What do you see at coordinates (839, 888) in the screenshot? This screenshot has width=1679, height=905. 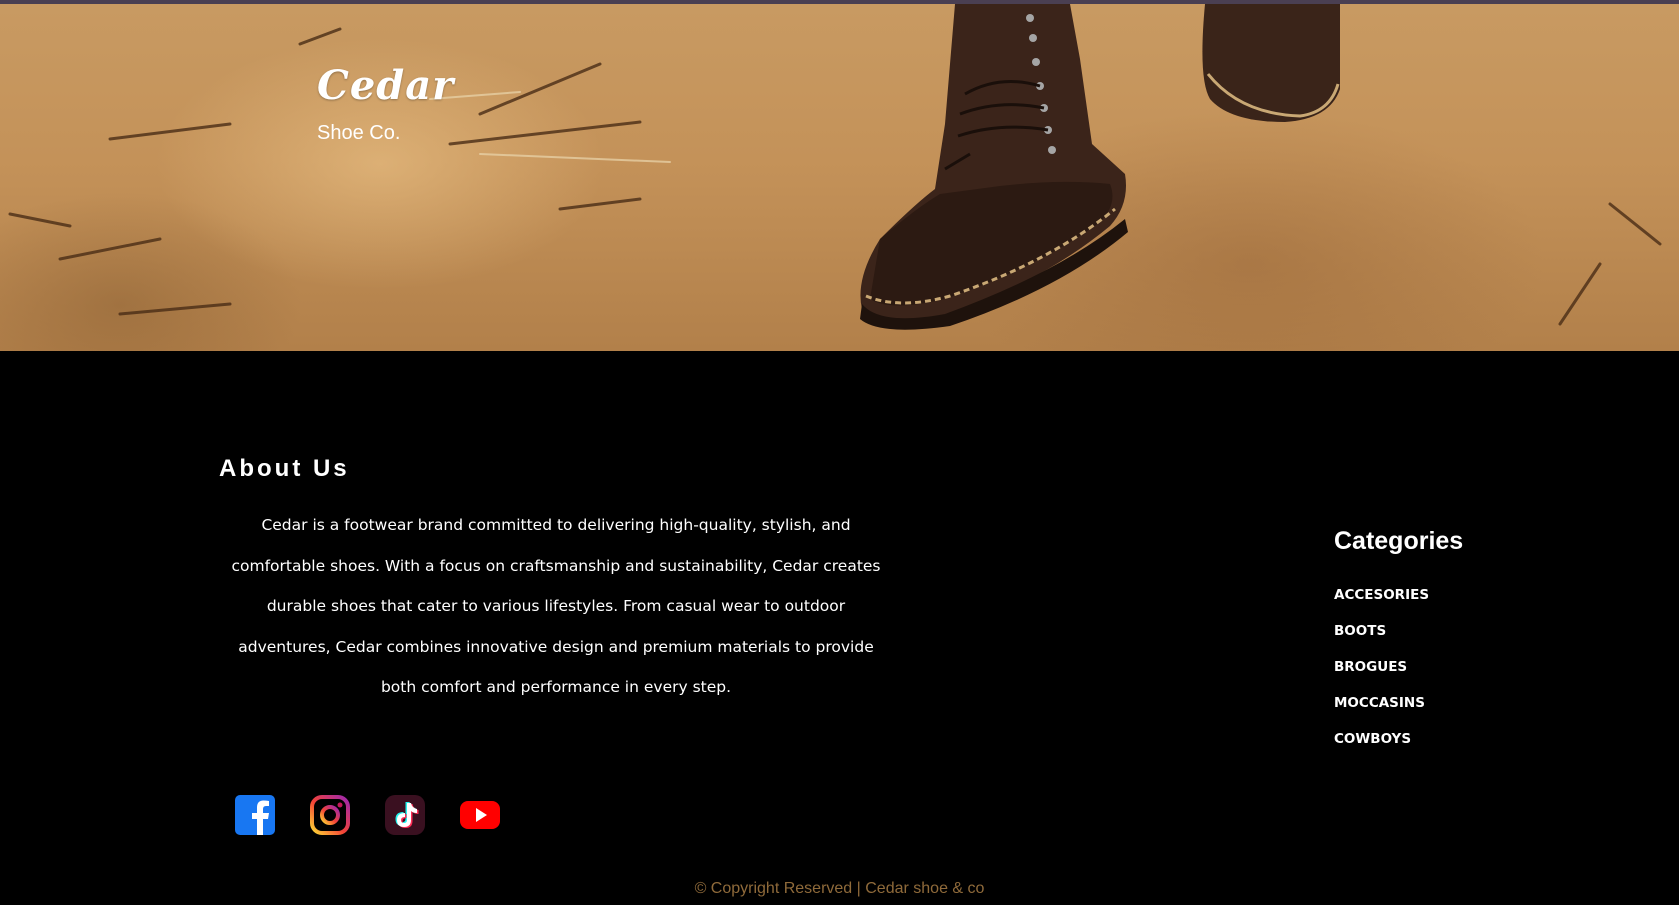 I see `copyright-text: © Copyright Reserved | Cedar shoe & co` at bounding box center [839, 888].